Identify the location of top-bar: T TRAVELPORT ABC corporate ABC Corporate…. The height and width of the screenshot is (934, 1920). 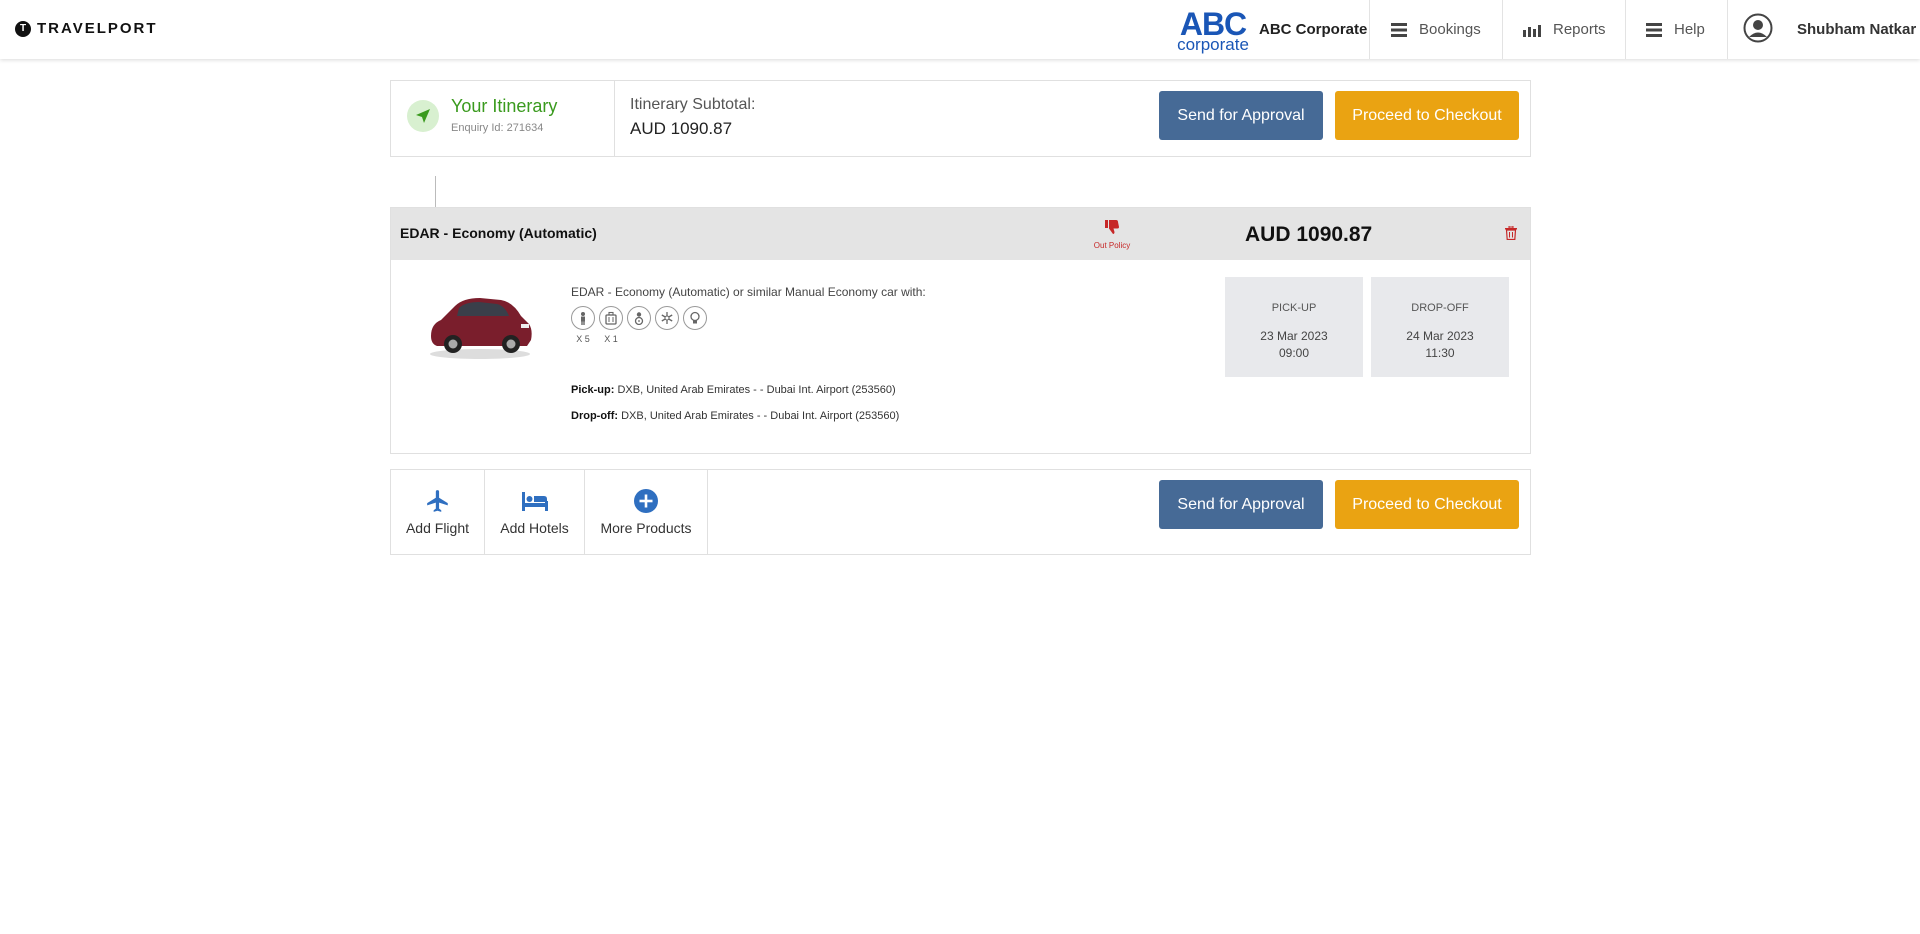
(960, 29).